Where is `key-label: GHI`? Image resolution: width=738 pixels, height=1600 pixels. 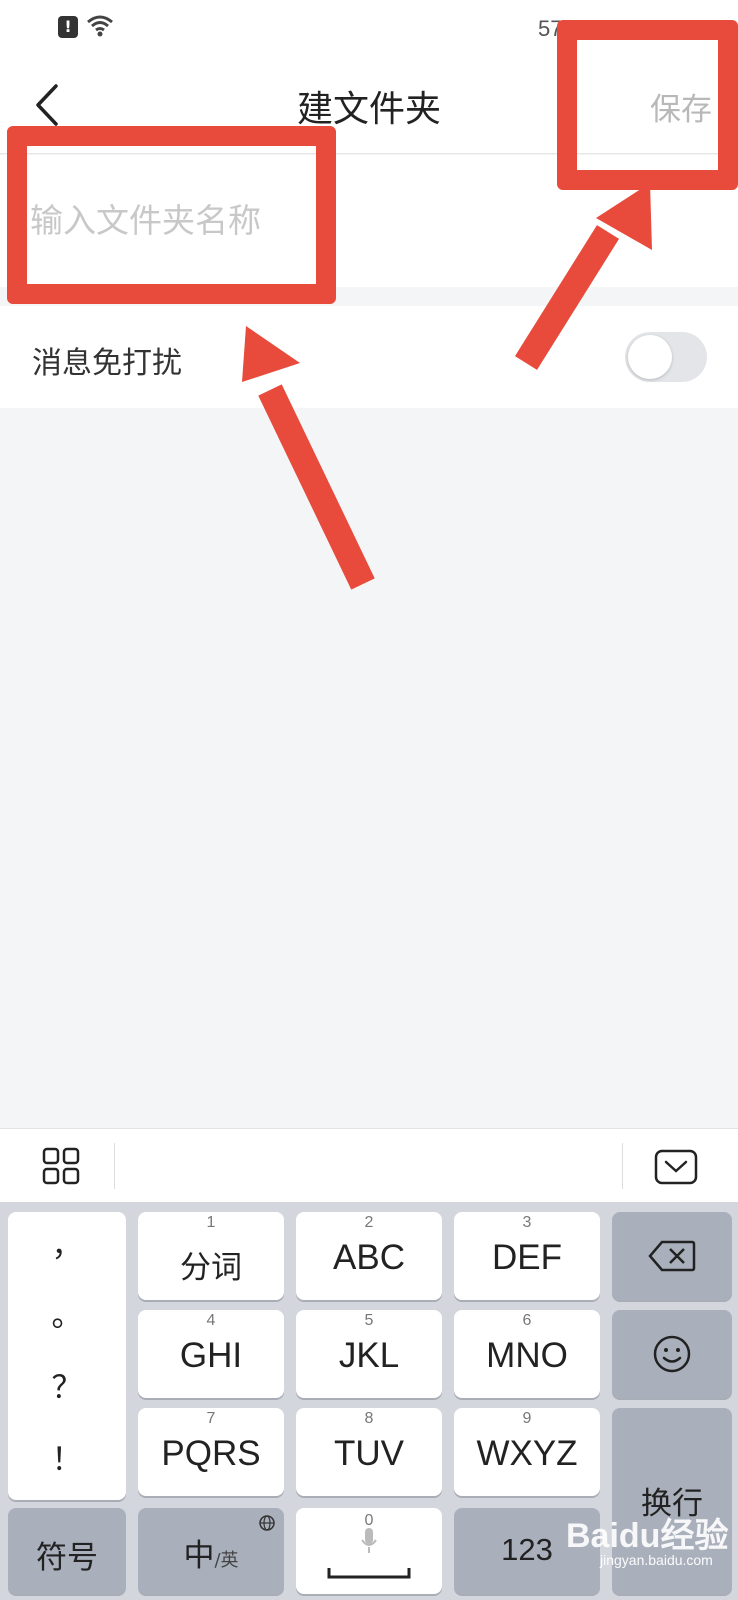
key-label: GHI is located at coordinates (211, 1355).